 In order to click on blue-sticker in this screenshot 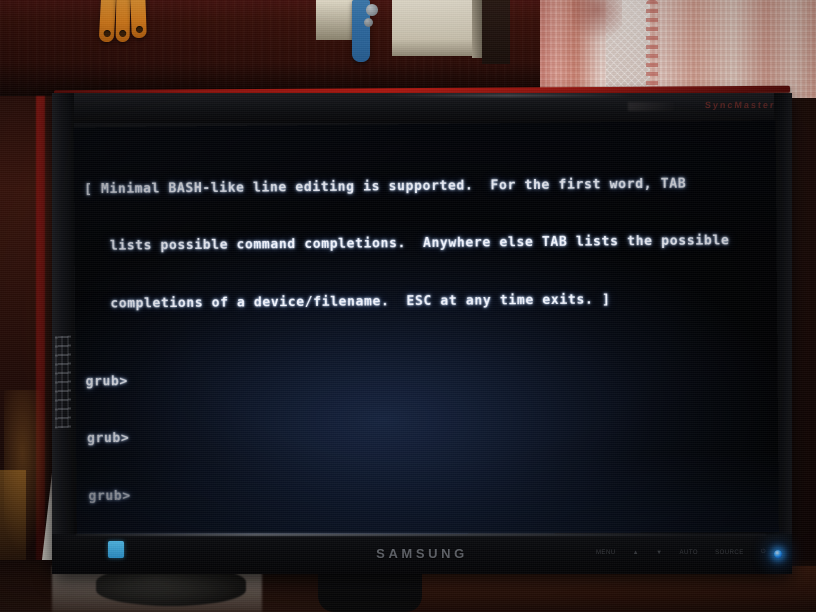, I will do `click(116, 549)`.